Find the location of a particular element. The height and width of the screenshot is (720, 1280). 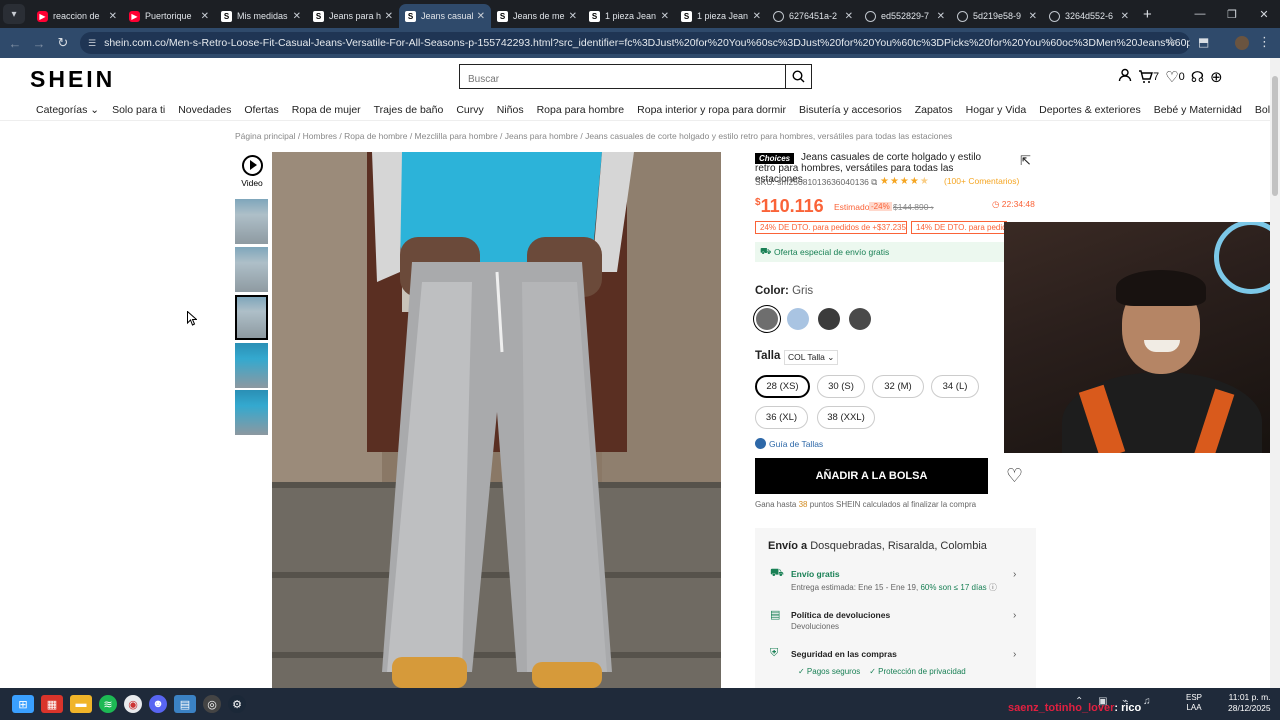

returns-policy-title: Política de devoluciones is located at coordinates (840, 615).